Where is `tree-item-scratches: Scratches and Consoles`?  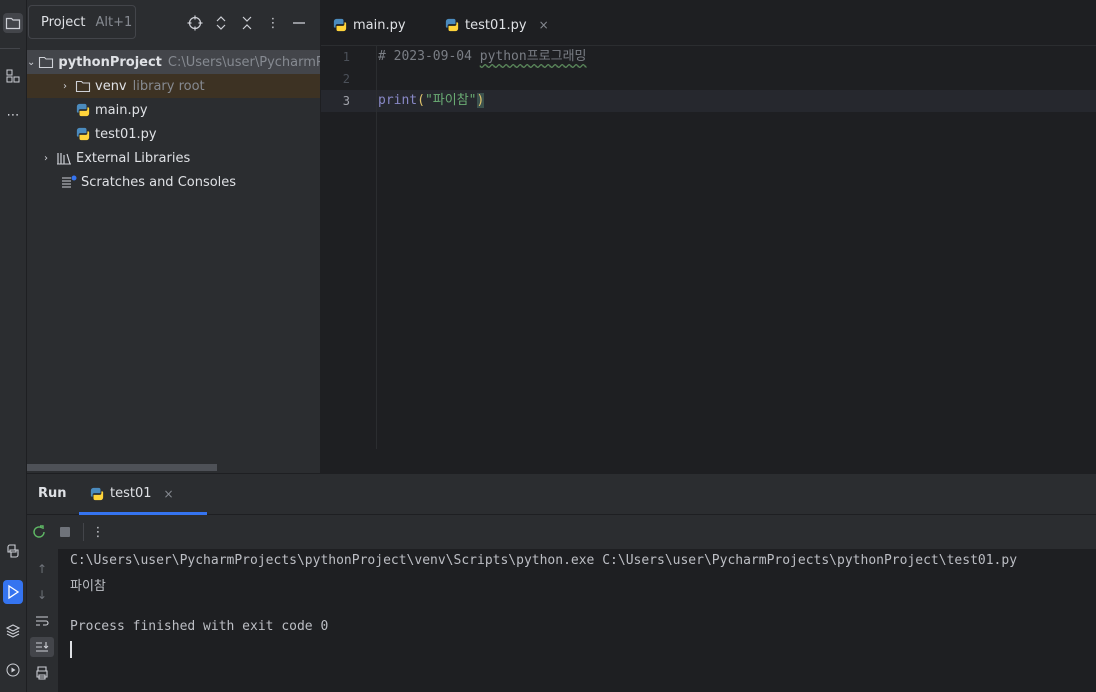 tree-item-scratches: Scratches and Consoles is located at coordinates (173, 182).